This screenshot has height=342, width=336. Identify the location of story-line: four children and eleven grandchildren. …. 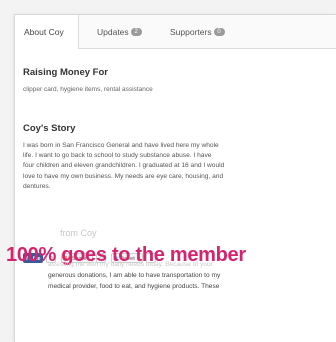
(124, 166).